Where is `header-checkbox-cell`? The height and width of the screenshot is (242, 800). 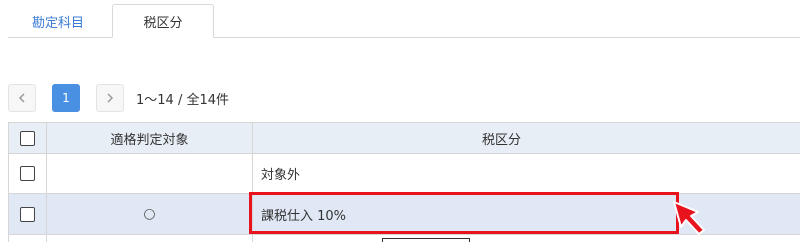
header-checkbox-cell is located at coordinates (28, 138).